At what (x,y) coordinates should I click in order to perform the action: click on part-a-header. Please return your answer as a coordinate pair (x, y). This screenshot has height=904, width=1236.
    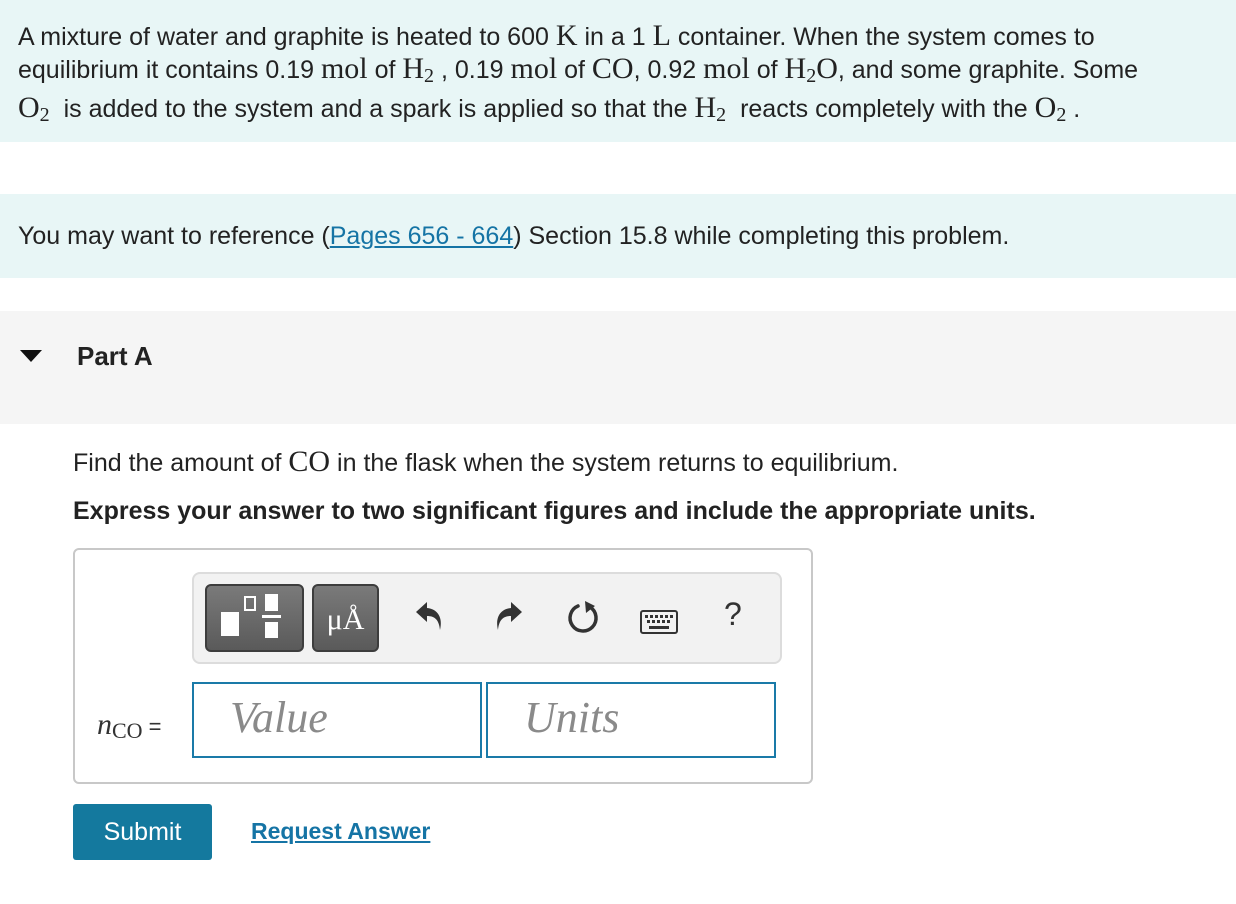
    Looking at the image, I should click on (618, 367).